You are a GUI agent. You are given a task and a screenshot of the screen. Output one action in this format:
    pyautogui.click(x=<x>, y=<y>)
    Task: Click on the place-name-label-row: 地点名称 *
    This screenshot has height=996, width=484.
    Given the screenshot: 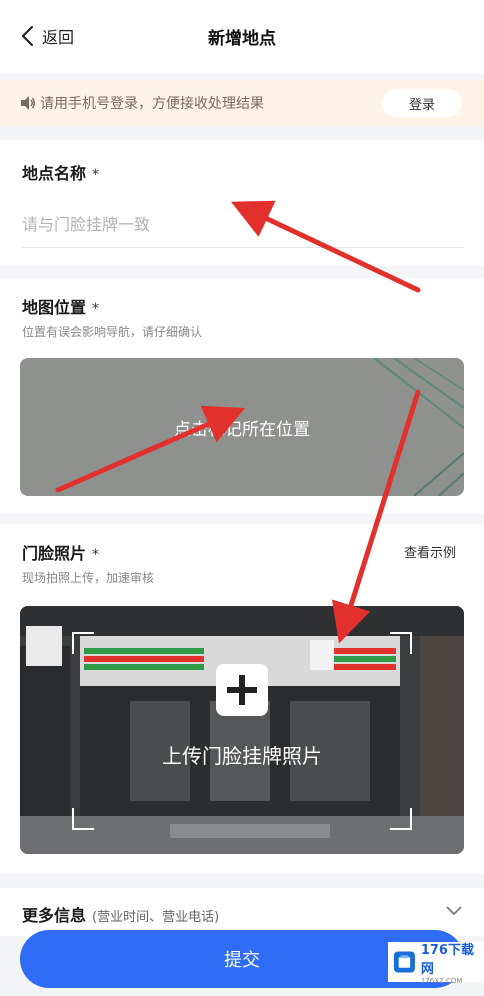 What is the action you would take?
    pyautogui.click(x=60, y=172)
    